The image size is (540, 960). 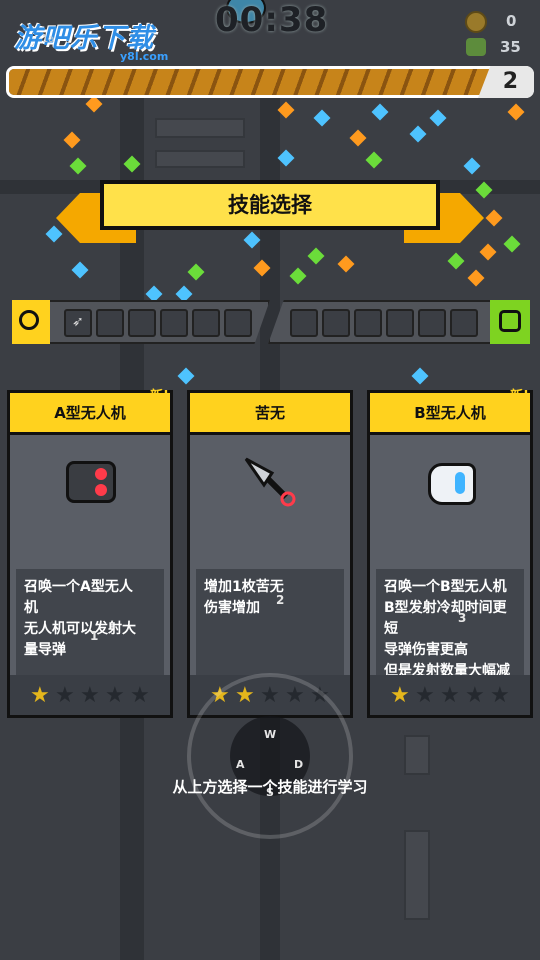 I want to click on desc-line: 召唤一个A型无人, so click(x=78, y=587).